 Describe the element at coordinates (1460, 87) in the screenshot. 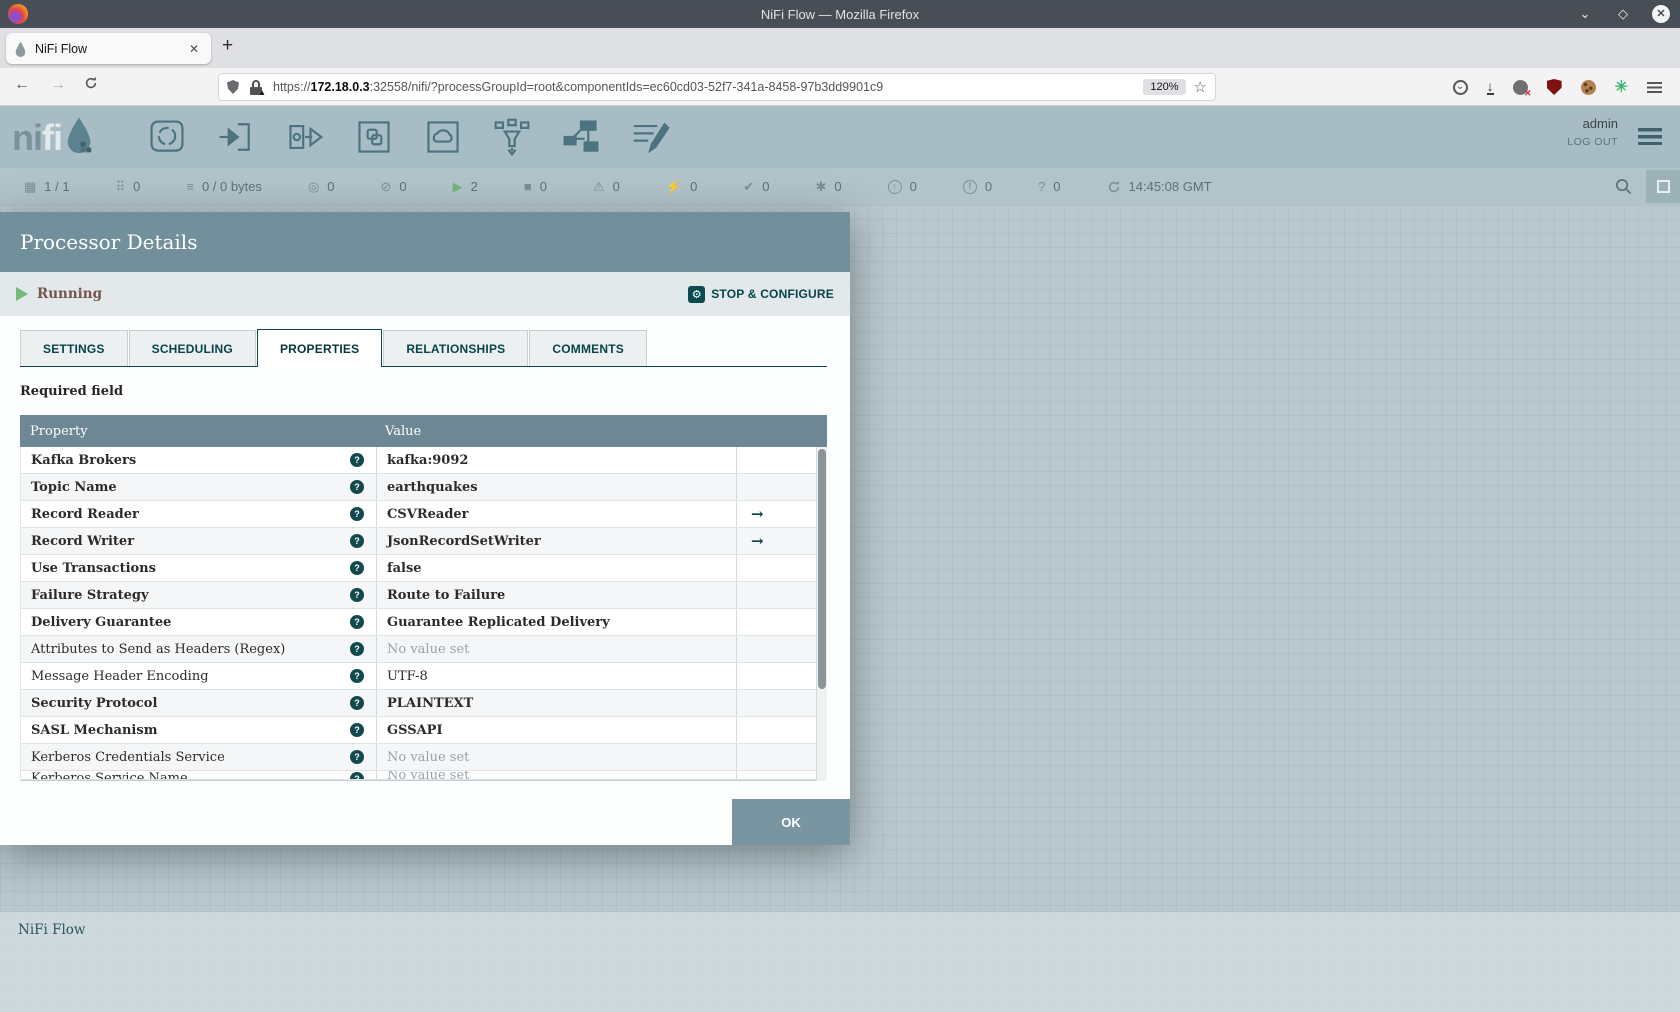

I see `pocket-icon: ⌄` at that location.